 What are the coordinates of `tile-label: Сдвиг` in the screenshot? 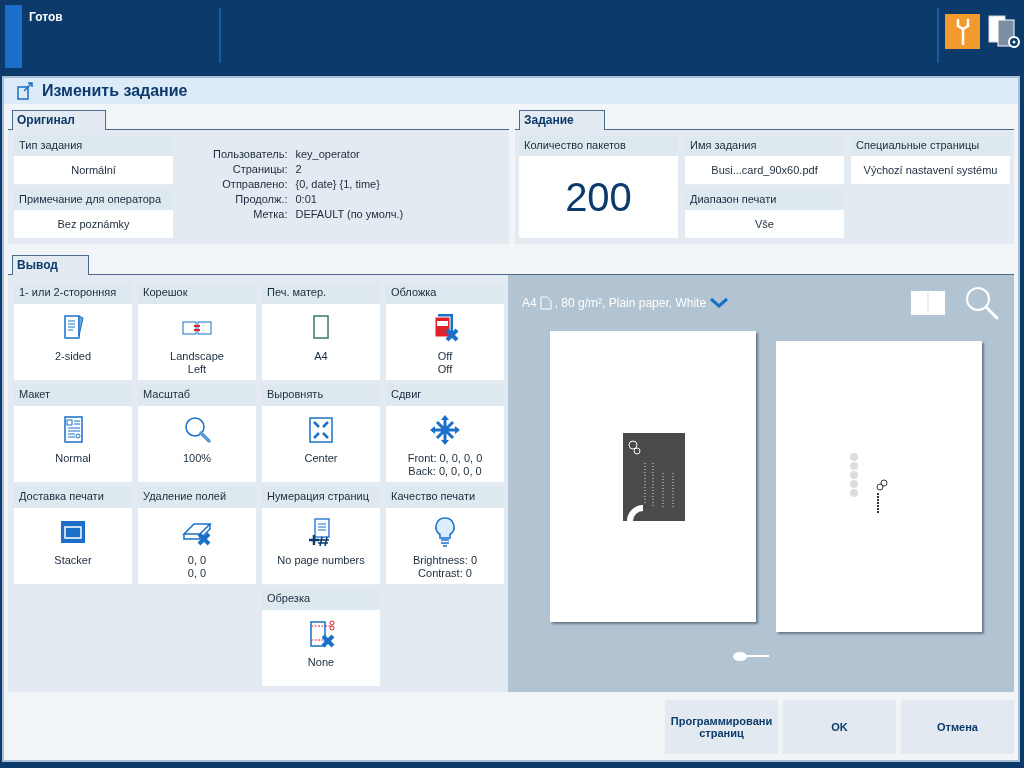 It's located at (445, 395).